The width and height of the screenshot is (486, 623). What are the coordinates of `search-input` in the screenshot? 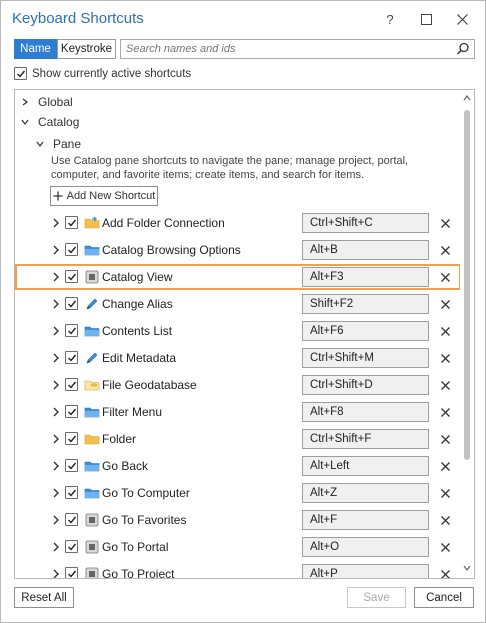 It's located at (281, 49).